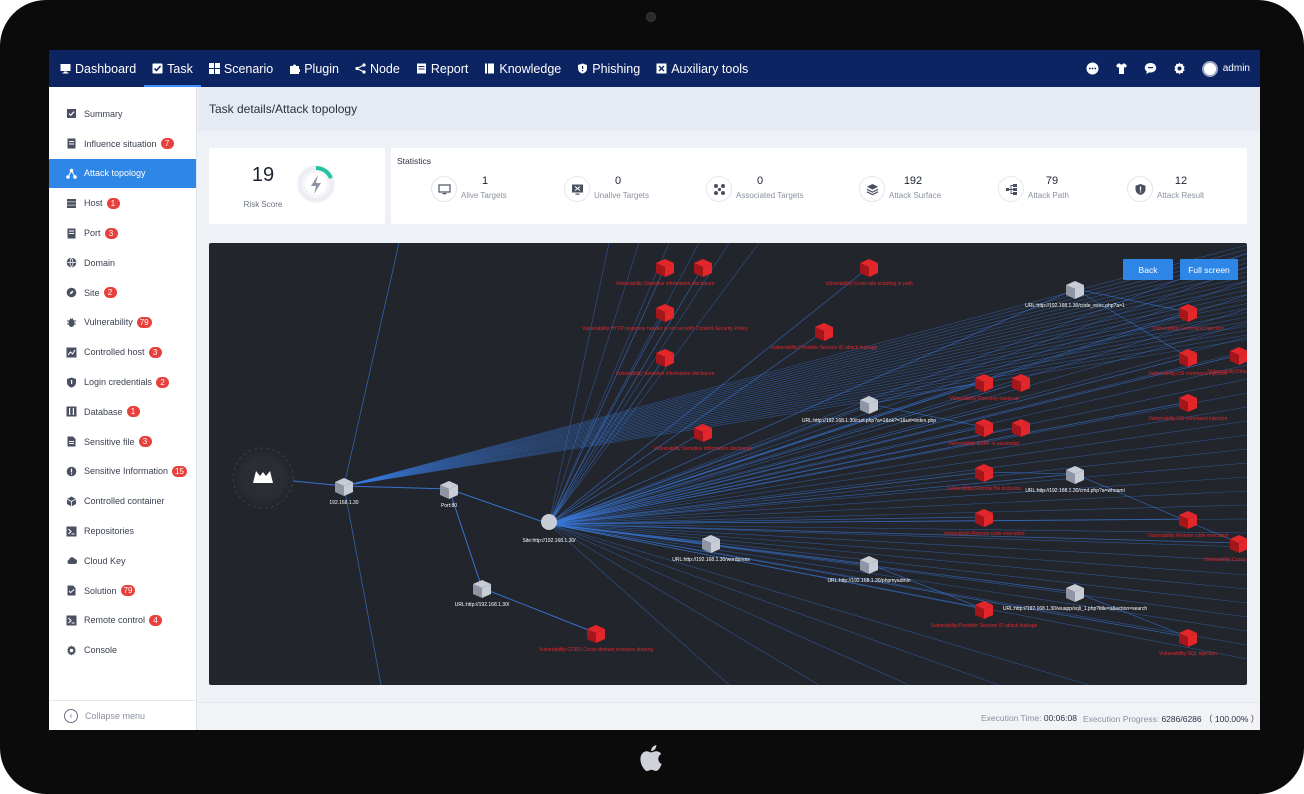 This screenshot has width=1304, height=794. What do you see at coordinates (122, 650) in the screenshot?
I see `sidebar-item-console: Console` at bounding box center [122, 650].